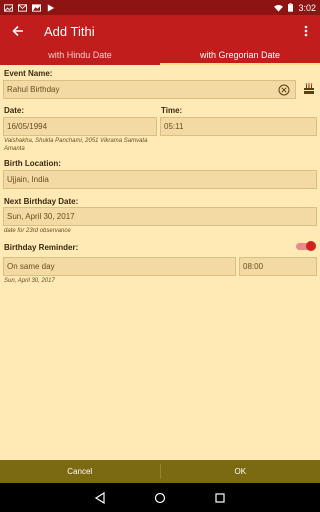 The width and height of the screenshot is (320, 512). Describe the element at coordinates (41, 201) in the screenshot. I see `next-birthday-label: Next Birthday Date:` at that location.